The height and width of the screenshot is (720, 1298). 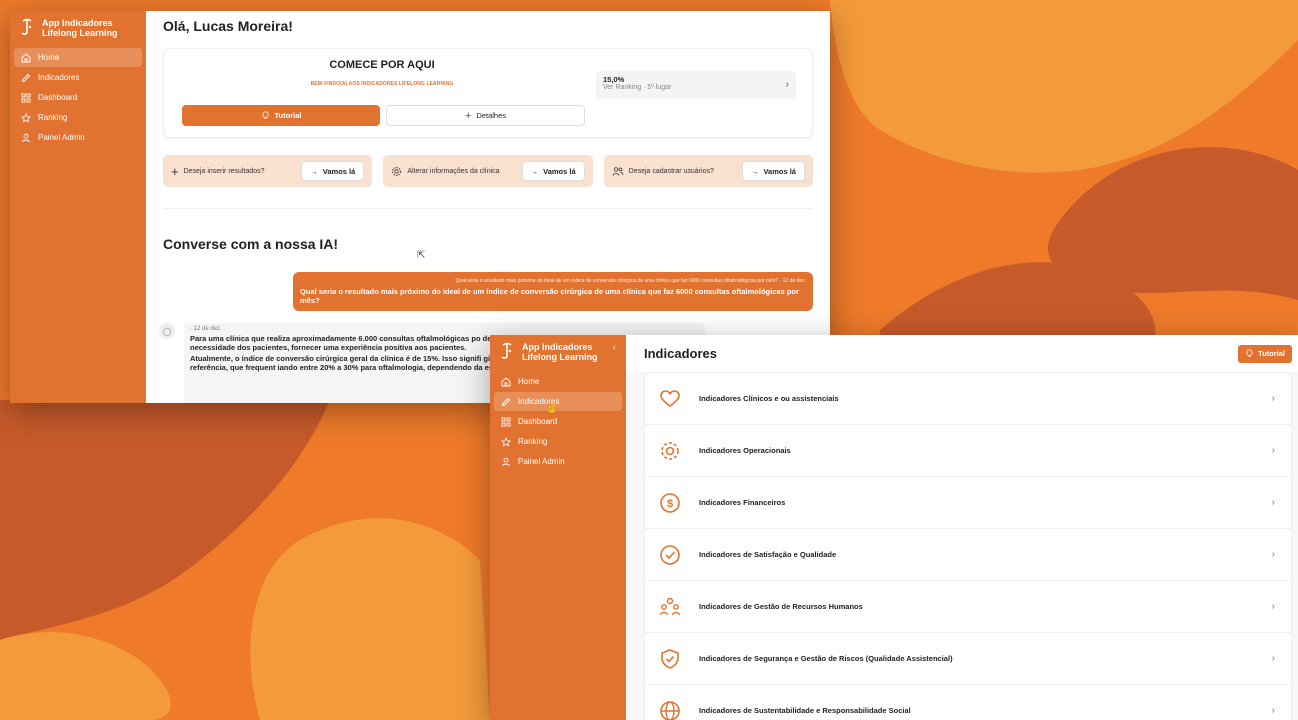 What do you see at coordinates (453, 171) in the screenshot?
I see `action-label: Alterar informações da clínica` at bounding box center [453, 171].